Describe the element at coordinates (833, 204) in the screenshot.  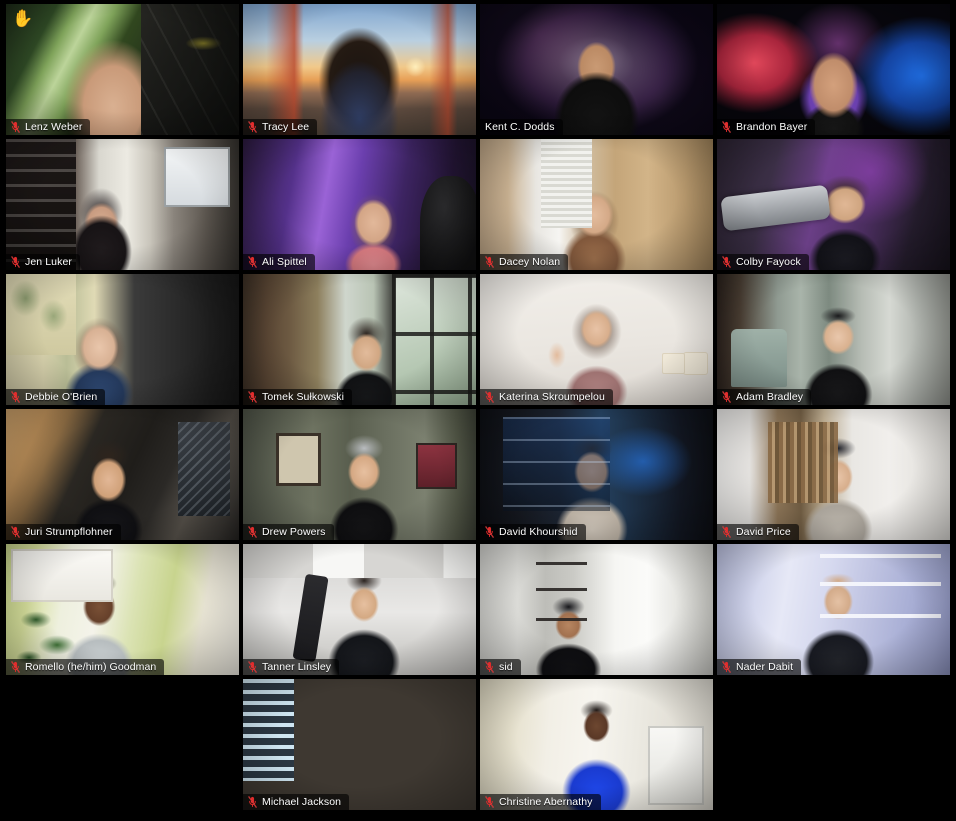
I see `participant-tile: Colby Fayock` at that location.